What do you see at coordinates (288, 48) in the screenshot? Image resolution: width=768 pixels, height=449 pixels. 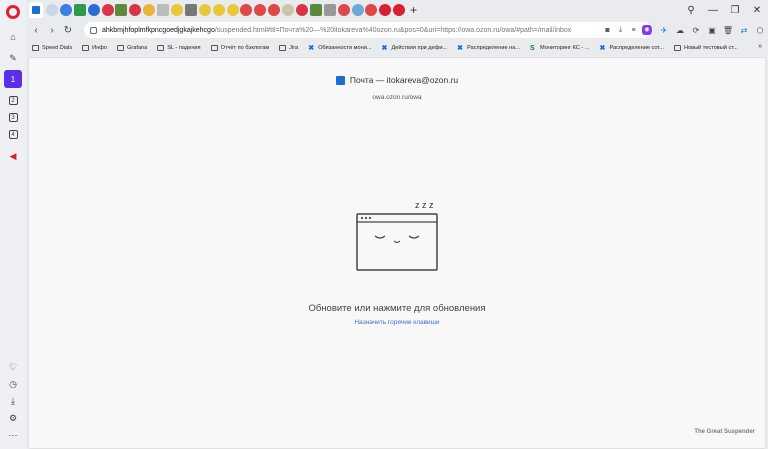 I see `bookmark-item: Jira` at bounding box center [288, 48].